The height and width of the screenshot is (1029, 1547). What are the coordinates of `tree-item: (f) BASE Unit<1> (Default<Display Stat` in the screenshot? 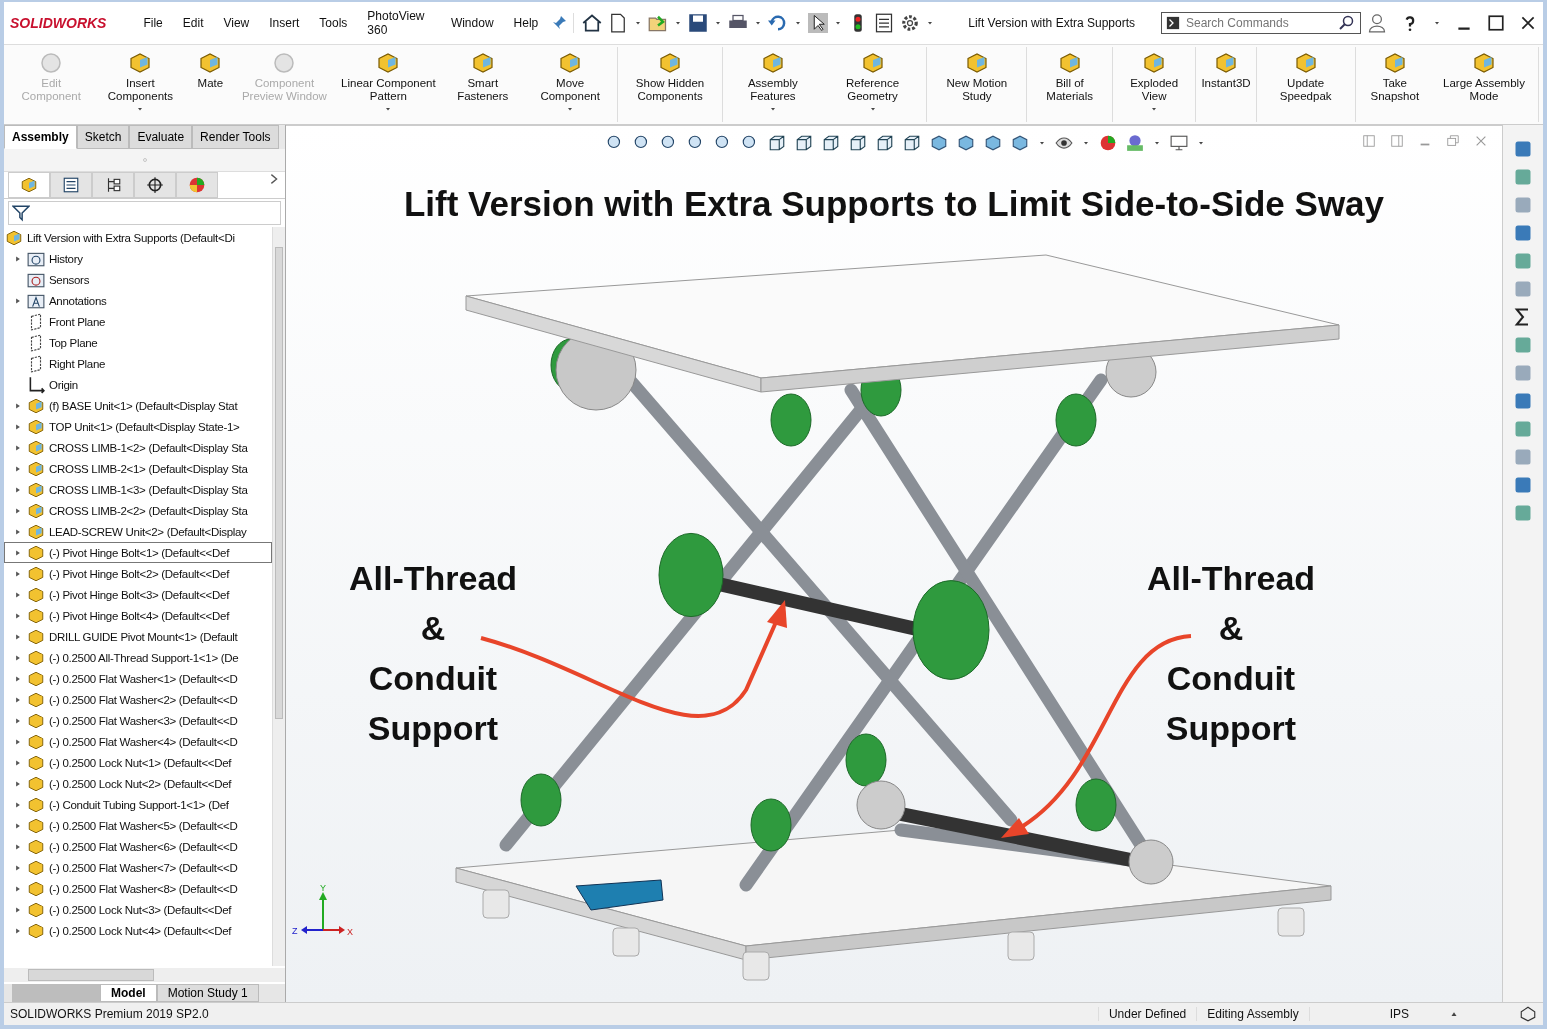 It's located at (138, 405).